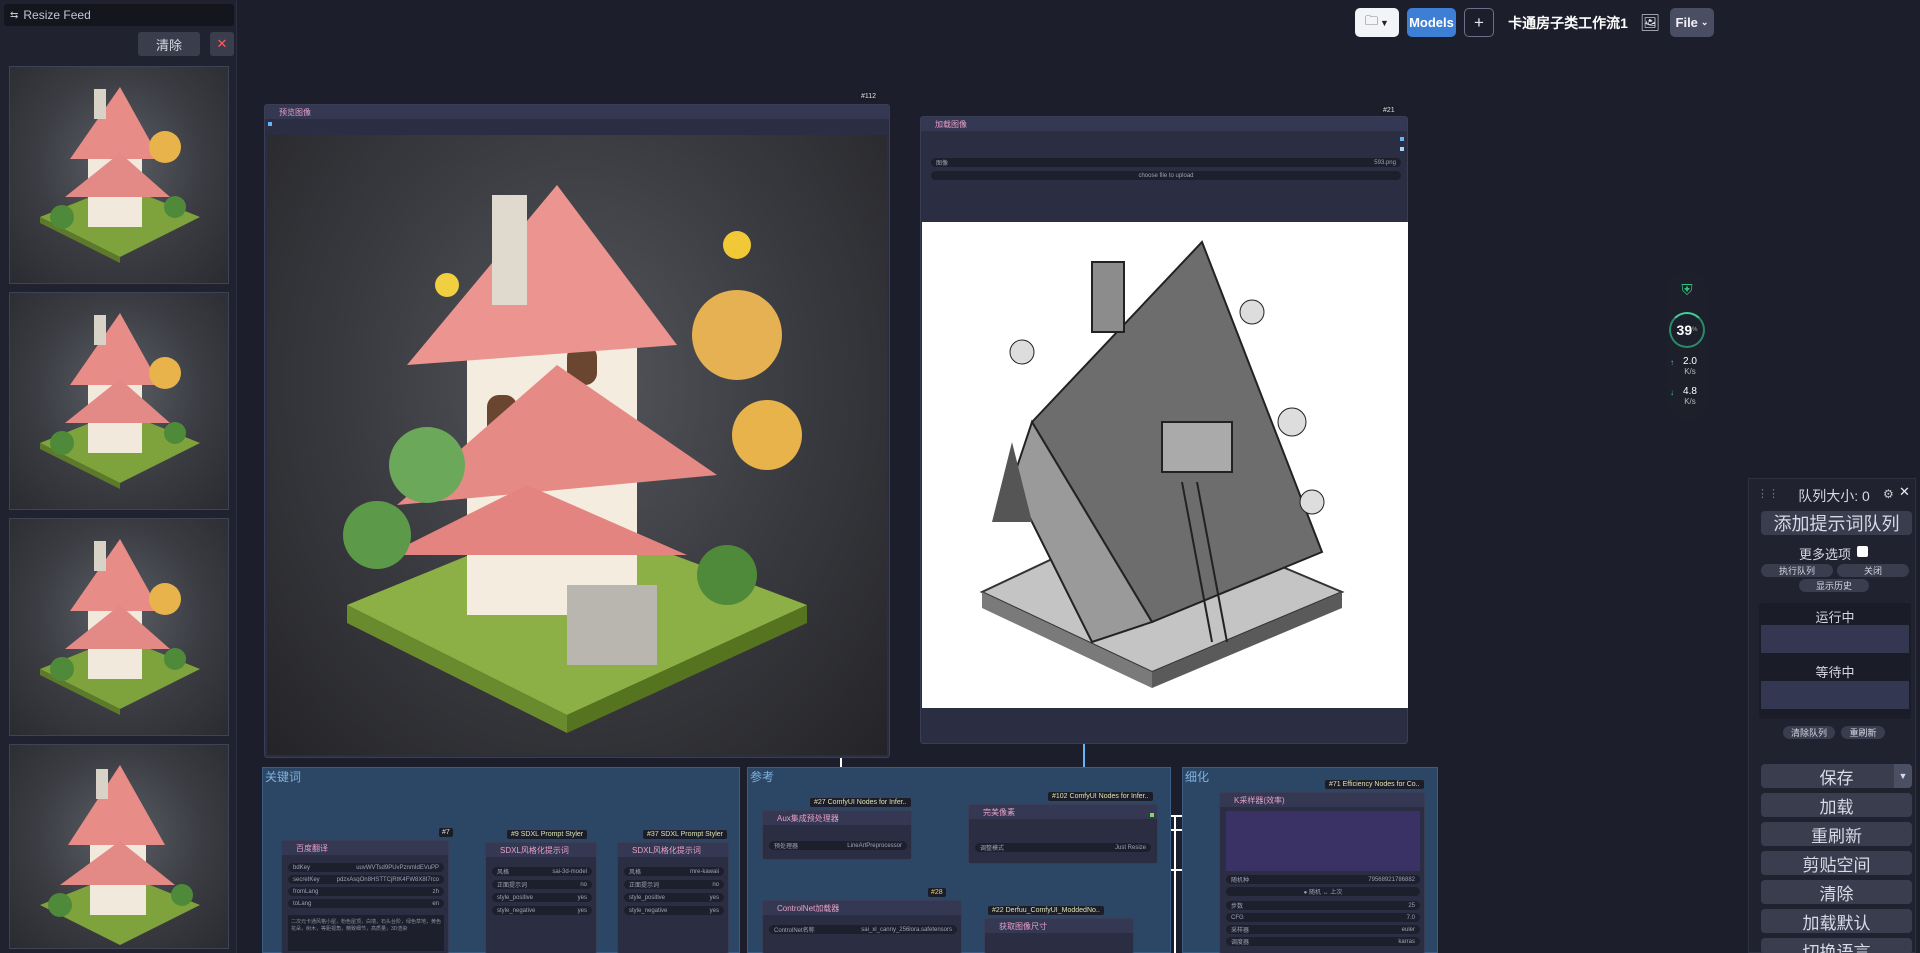 This screenshot has width=1920, height=953. What do you see at coordinates (366, 903) in the screenshot?
I see `tolang-widget: toLang en` at bounding box center [366, 903].